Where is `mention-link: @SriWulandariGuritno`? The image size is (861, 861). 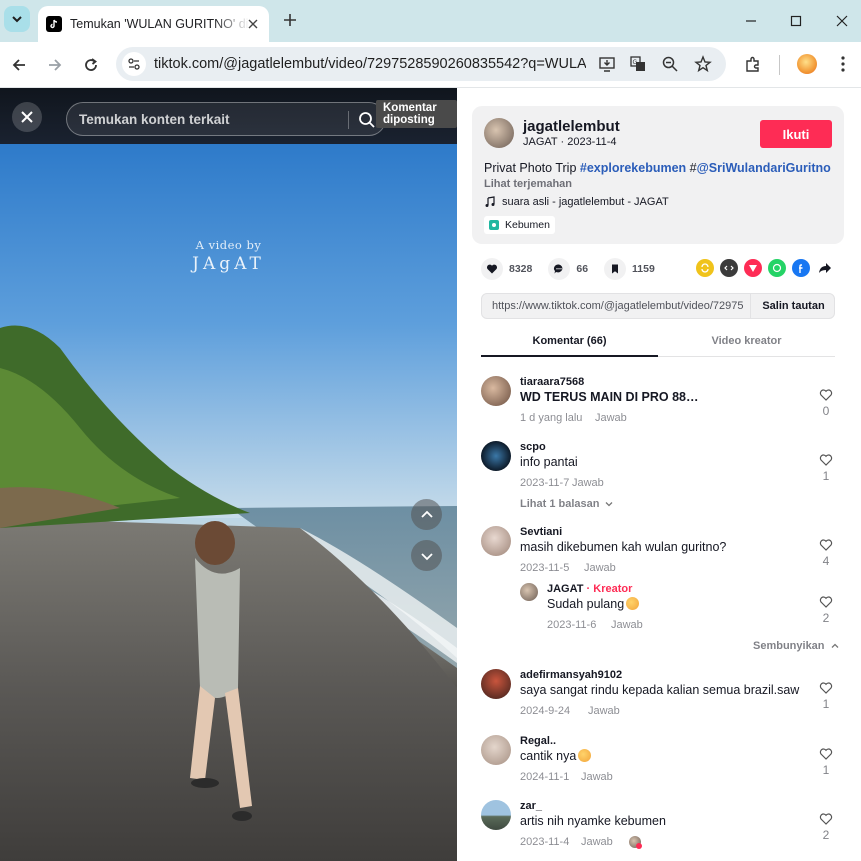
mention-link: @SriWulandariGuritno is located at coordinates (764, 168).